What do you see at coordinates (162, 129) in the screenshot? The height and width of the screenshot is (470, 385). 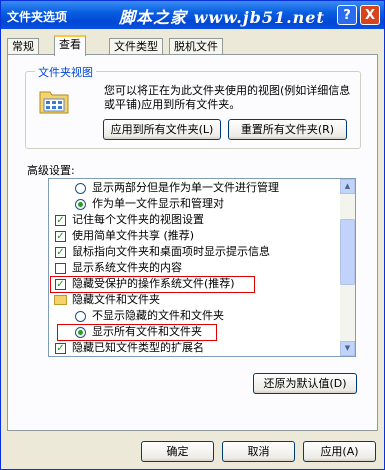 I see `apply-to-all-folders-button: 应用到所有文件夹(L)` at bounding box center [162, 129].